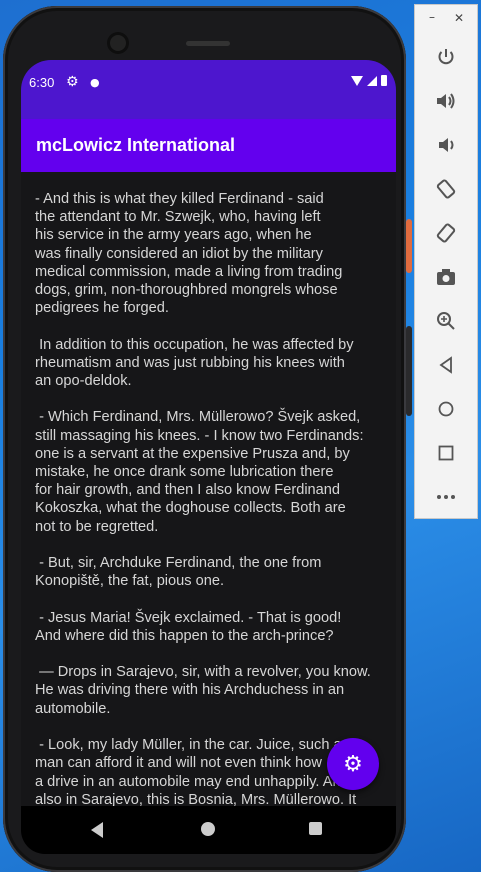 The width and height of the screenshot is (481, 872). Describe the element at coordinates (459, 18) in the screenshot. I see `close-button: ✕` at that location.